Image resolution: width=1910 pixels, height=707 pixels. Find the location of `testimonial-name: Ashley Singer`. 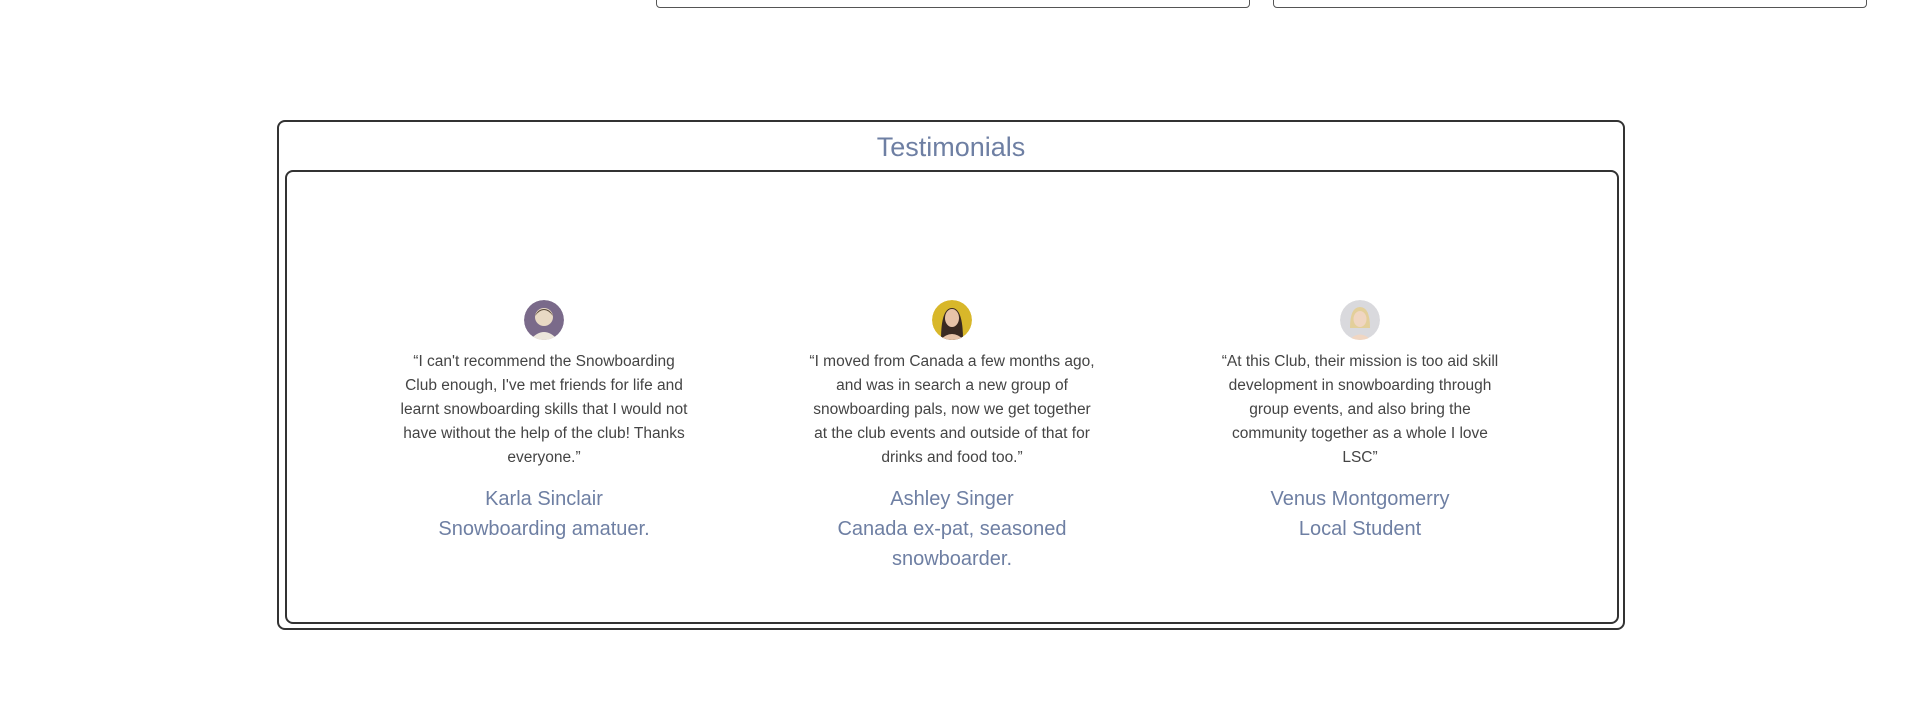

testimonial-name: Ashley Singer is located at coordinates (952, 499).